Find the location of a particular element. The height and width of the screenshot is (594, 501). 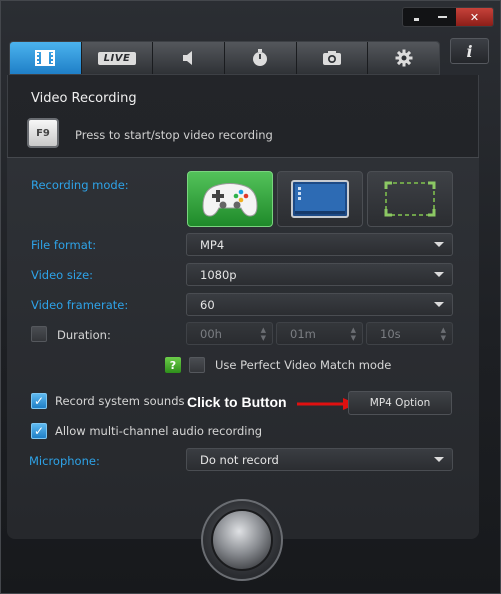

microphone-dropdown: Do not record is located at coordinates (319, 459).